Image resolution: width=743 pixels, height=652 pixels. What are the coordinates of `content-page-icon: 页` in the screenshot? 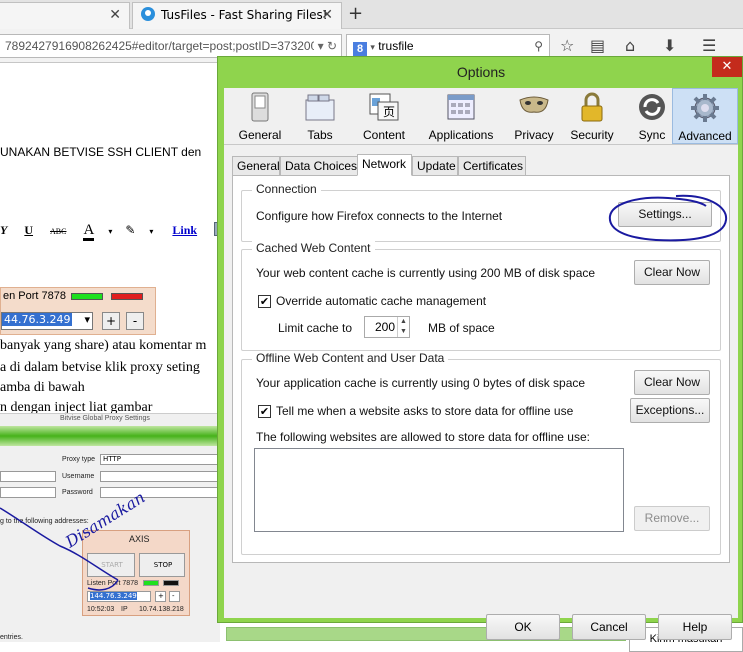 It's located at (384, 107).